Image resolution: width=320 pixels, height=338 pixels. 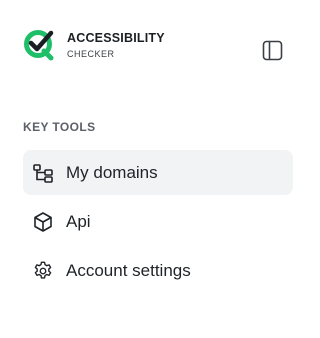 I want to click on sidebar-item-label: My domains, so click(x=112, y=172).